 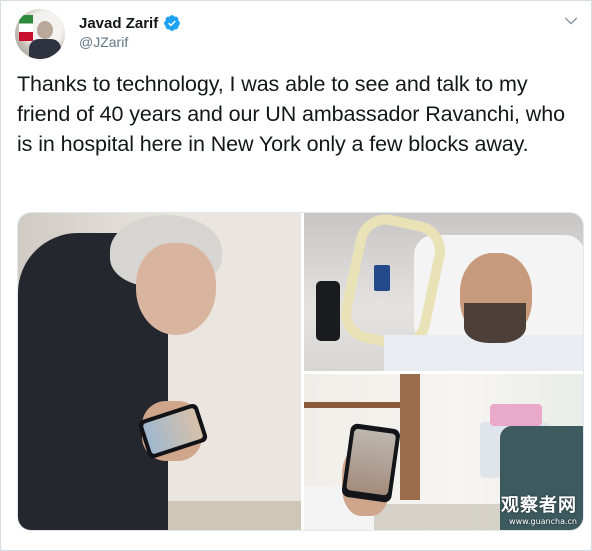 What do you see at coordinates (443, 292) in the screenshot?
I see `photo-ravanchi-hospital-bed` at bounding box center [443, 292].